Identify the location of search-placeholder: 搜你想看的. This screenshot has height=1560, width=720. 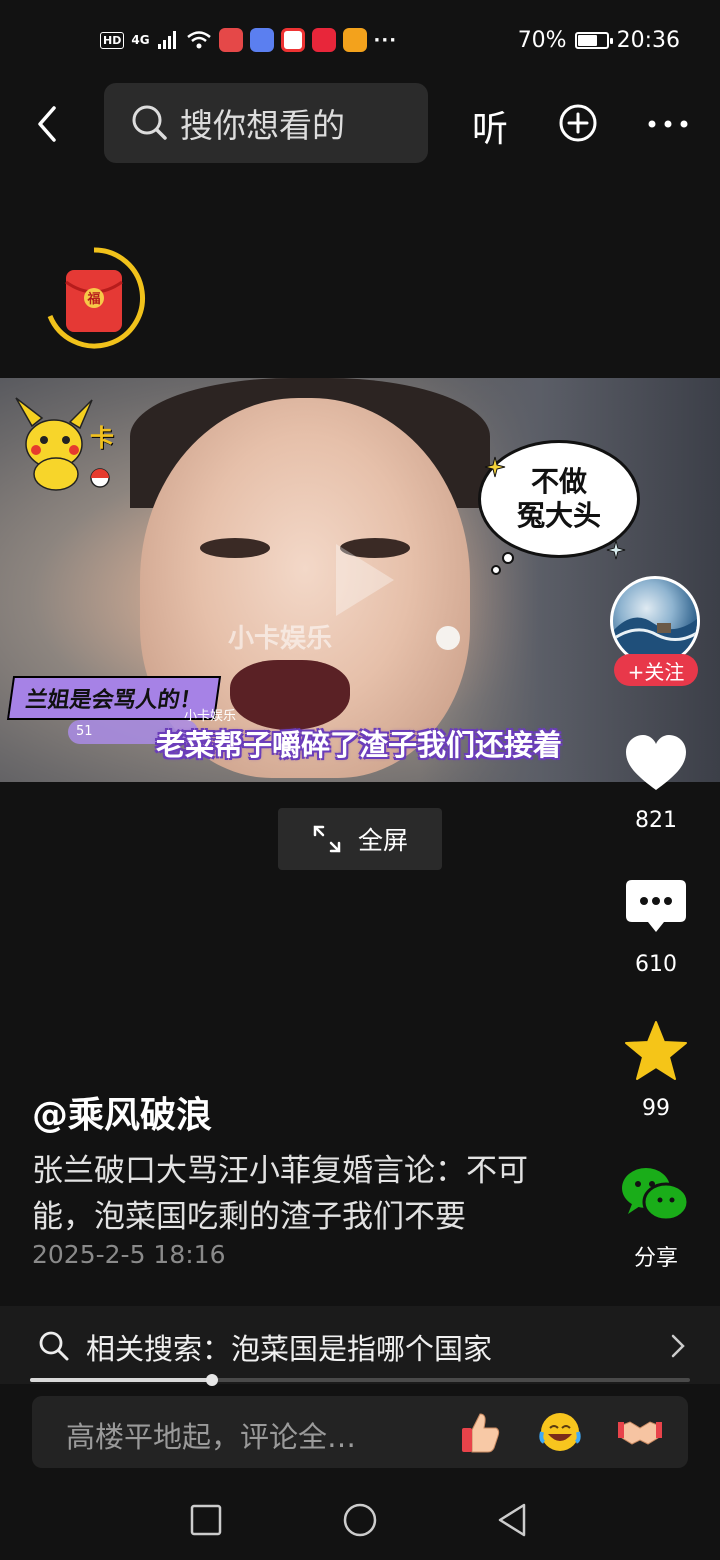
(262, 125).